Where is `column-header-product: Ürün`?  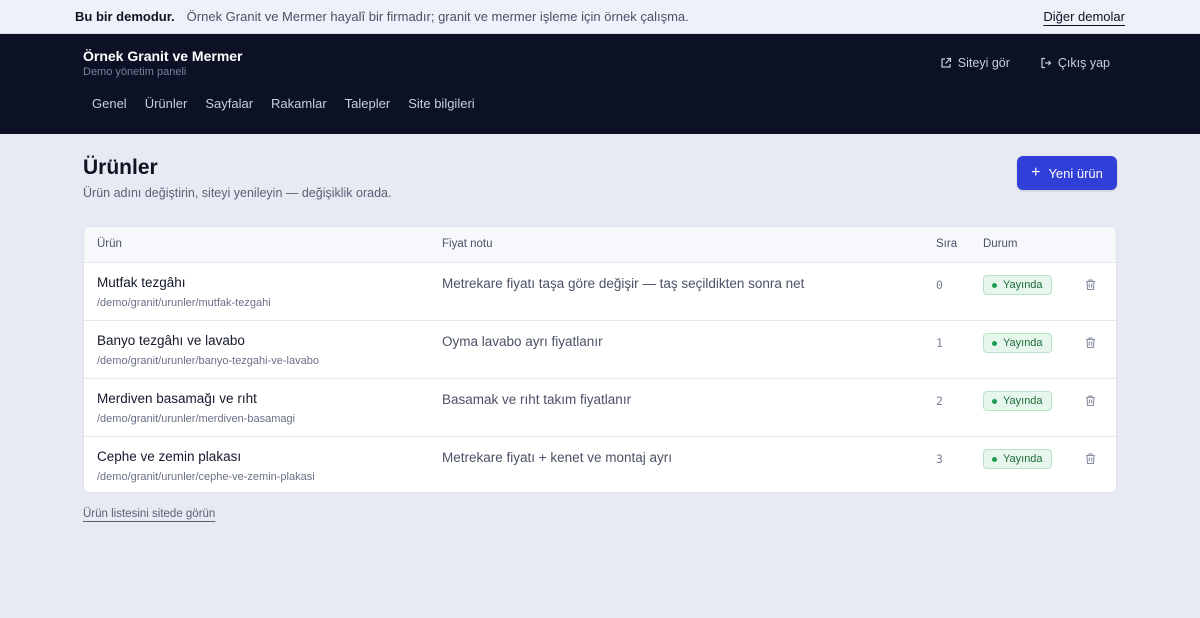
column-header-product: Ürün is located at coordinates (109, 244).